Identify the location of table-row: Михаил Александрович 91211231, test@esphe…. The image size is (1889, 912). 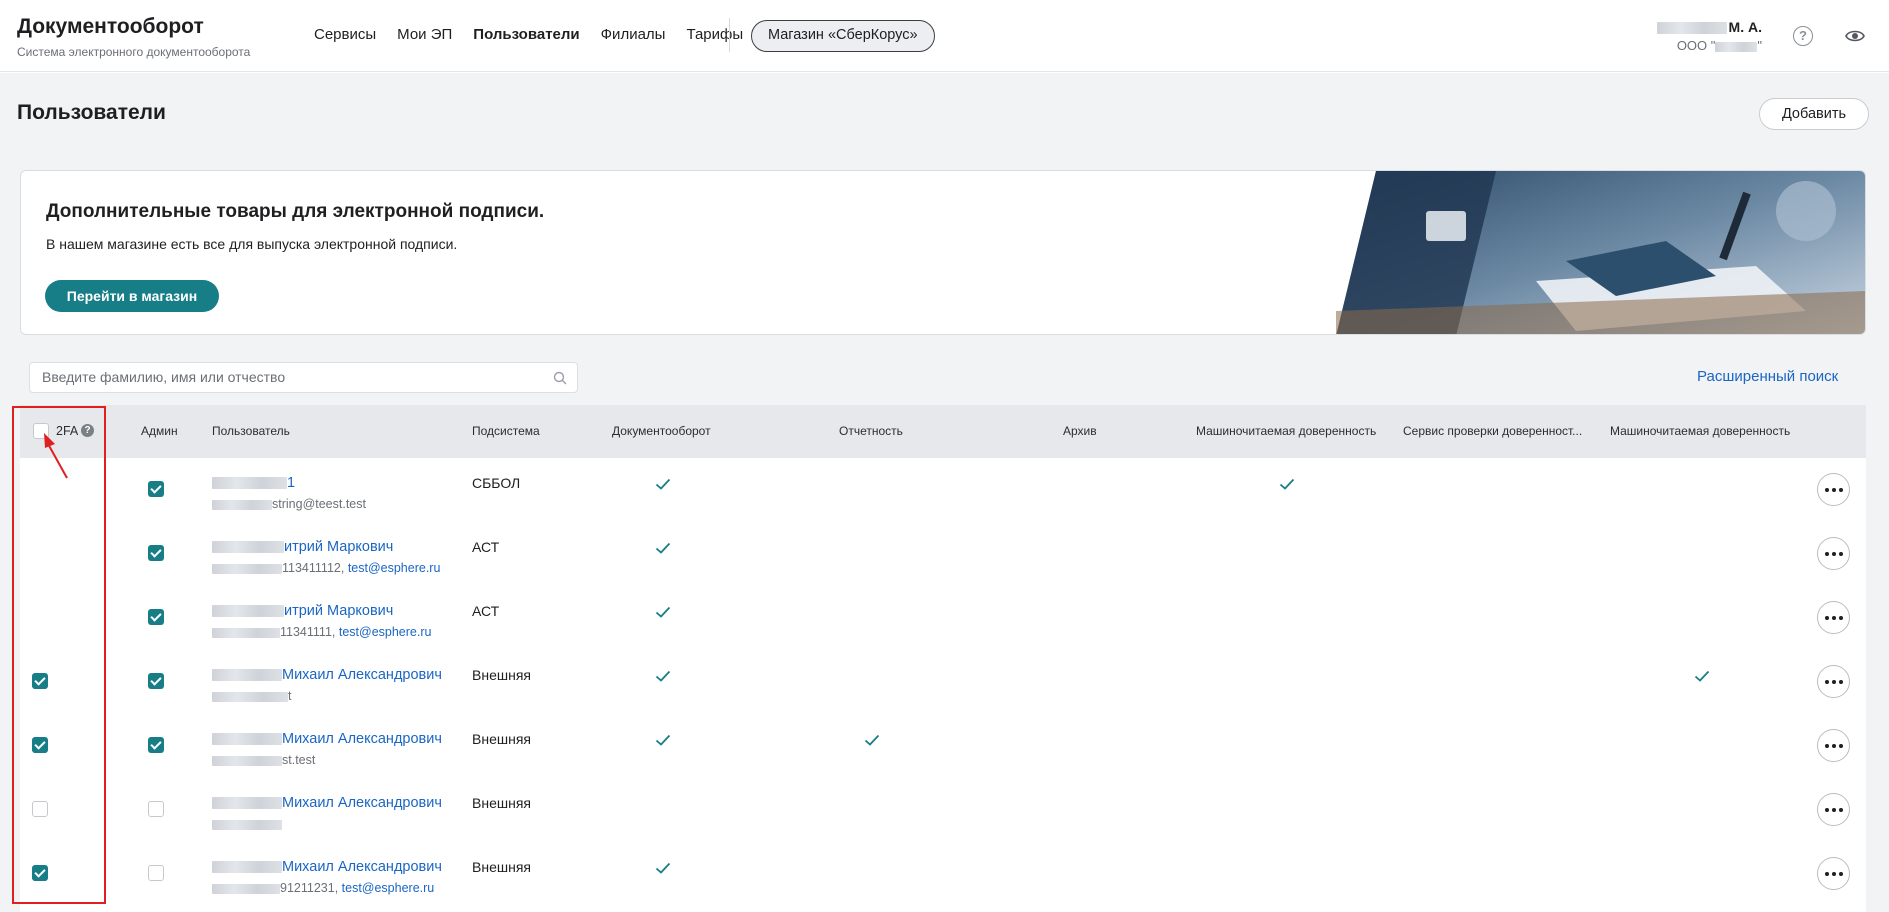
(943, 874).